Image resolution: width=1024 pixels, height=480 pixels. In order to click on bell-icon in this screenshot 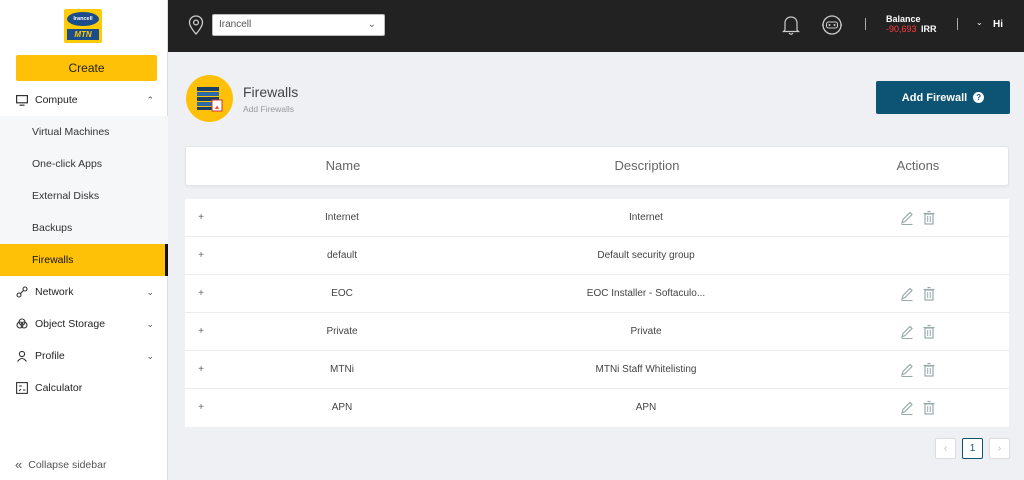, I will do `click(791, 25)`.